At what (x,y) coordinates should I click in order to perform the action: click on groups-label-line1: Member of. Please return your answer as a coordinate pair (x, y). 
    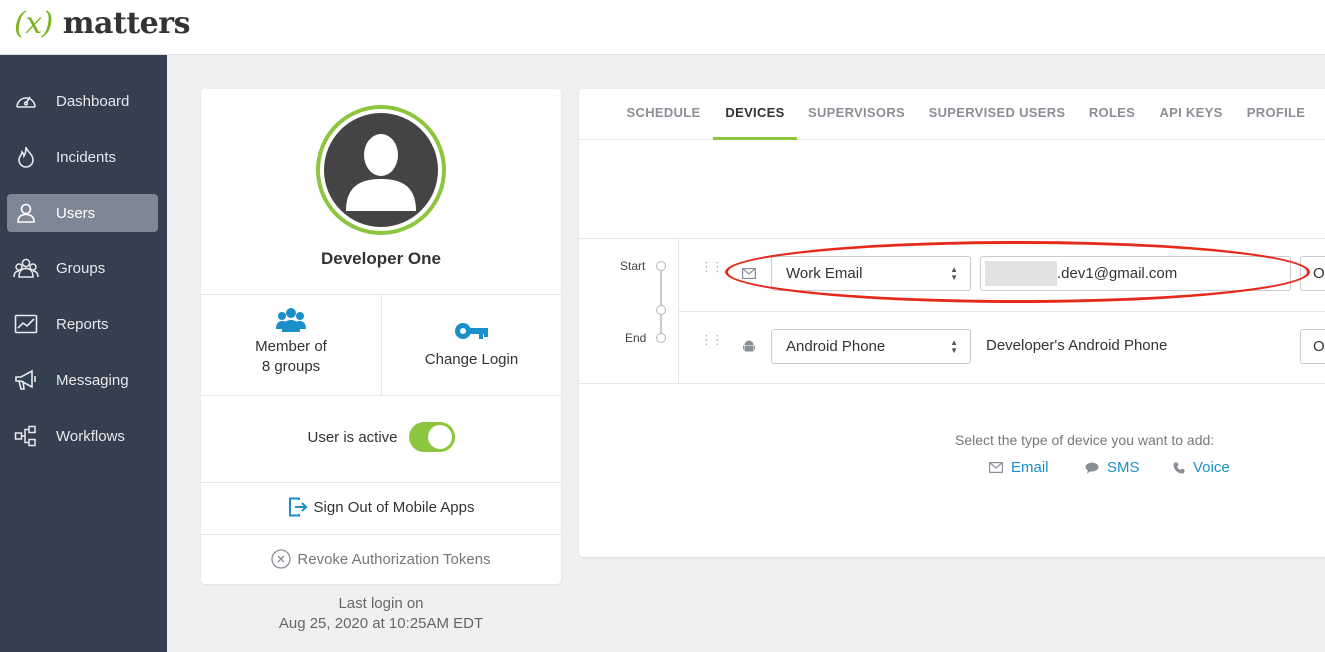
    Looking at the image, I should click on (291, 346).